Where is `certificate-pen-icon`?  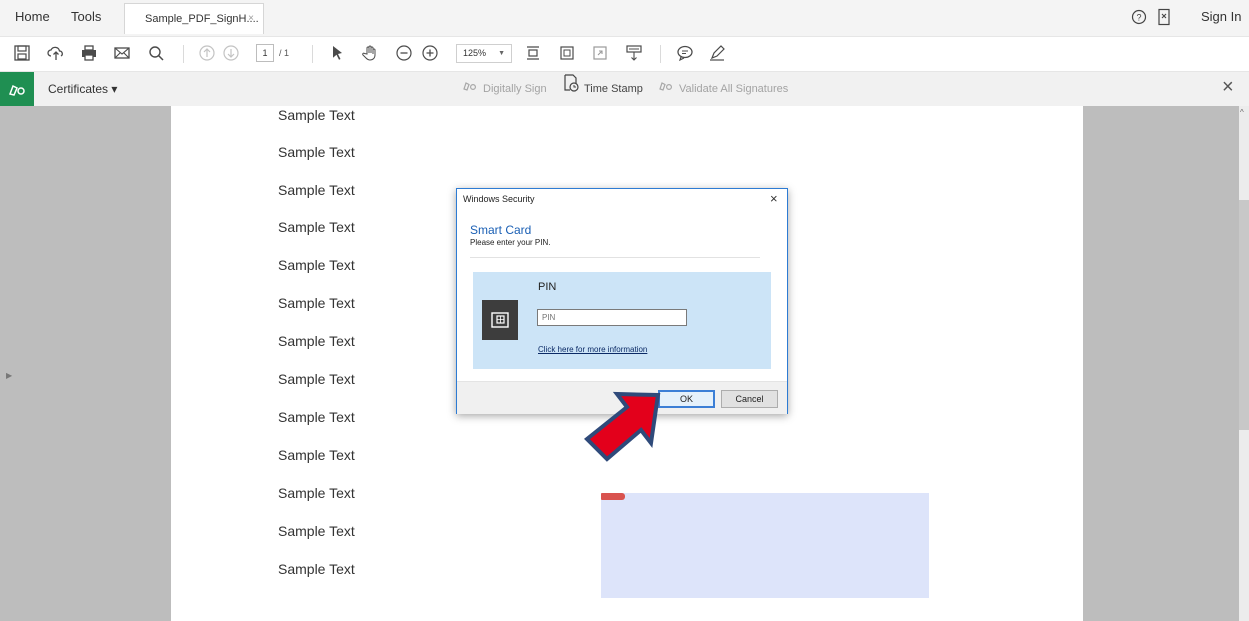
certificate-pen-icon is located at coordinates (17, 89).